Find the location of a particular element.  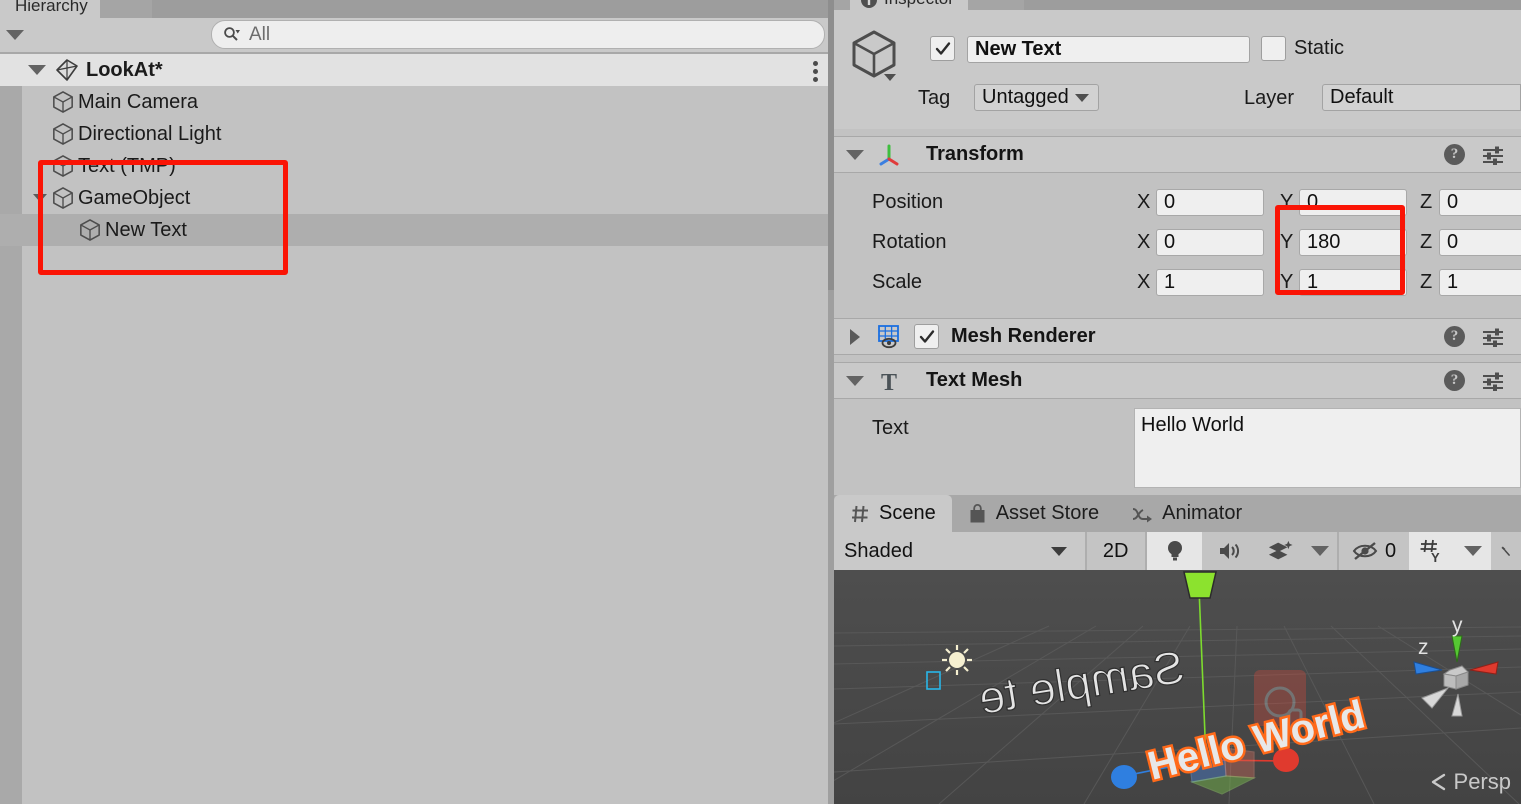

scene-expand-icon is located at coordinates (37, 70).